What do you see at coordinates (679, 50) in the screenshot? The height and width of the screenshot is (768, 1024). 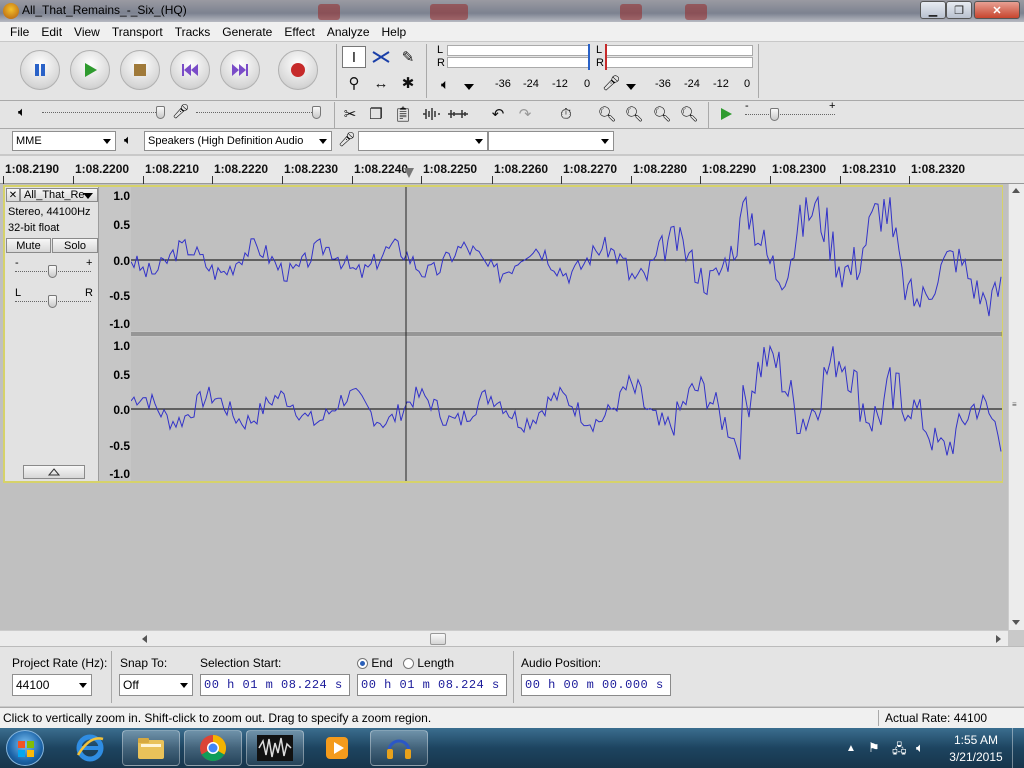 I see `record-meter-left` at bounding box center [679, 50].